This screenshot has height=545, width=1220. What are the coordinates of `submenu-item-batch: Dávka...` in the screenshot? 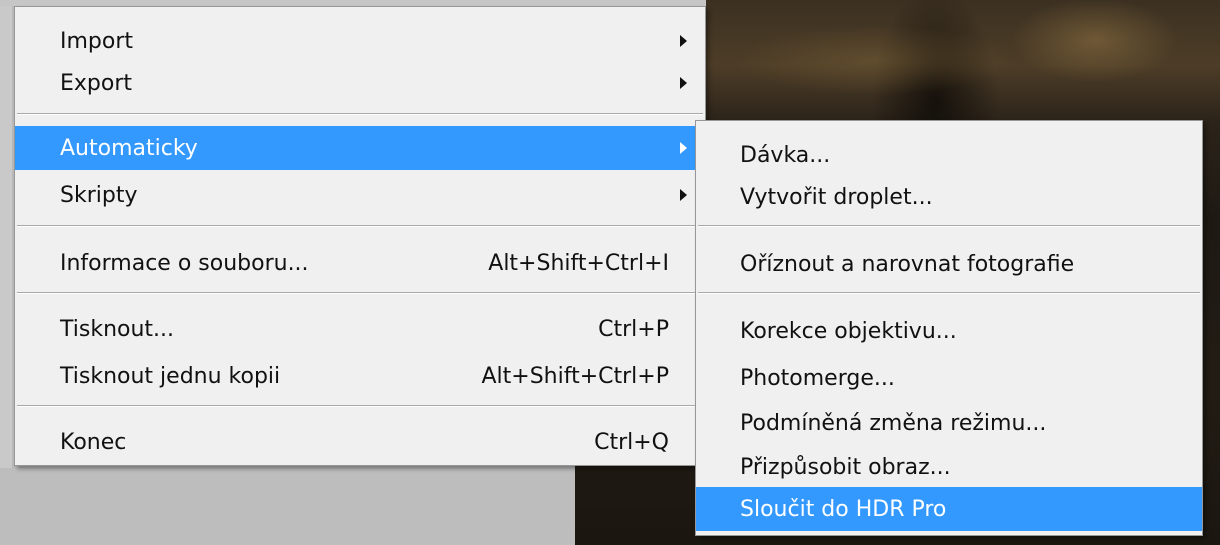 It's located at (949, 155).